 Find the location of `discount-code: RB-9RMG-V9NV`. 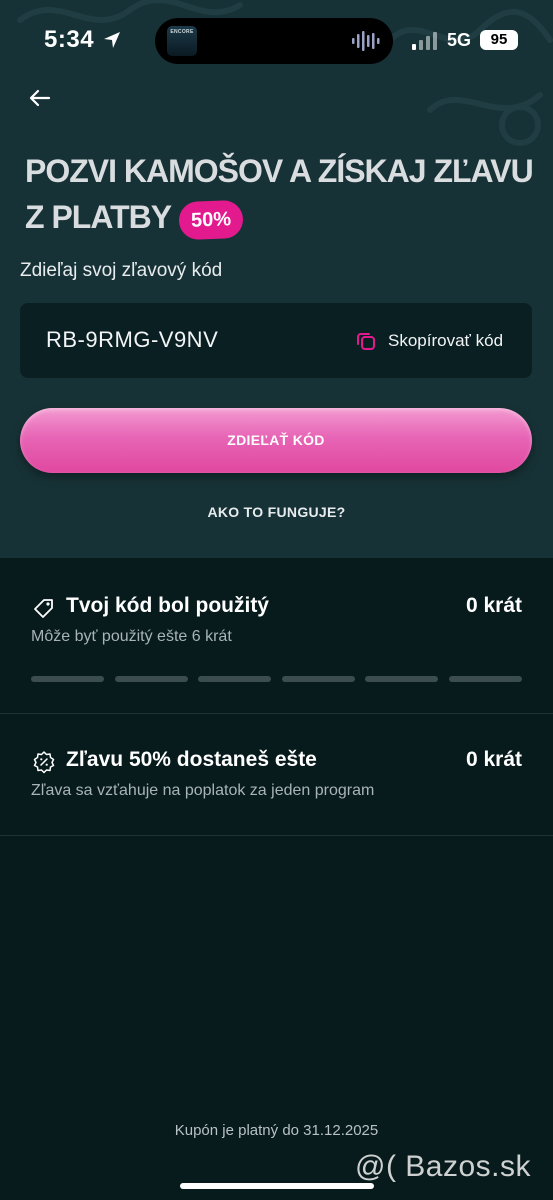

discount-code: RB-9RMG-V9NV is located at coordinates (132, 339).